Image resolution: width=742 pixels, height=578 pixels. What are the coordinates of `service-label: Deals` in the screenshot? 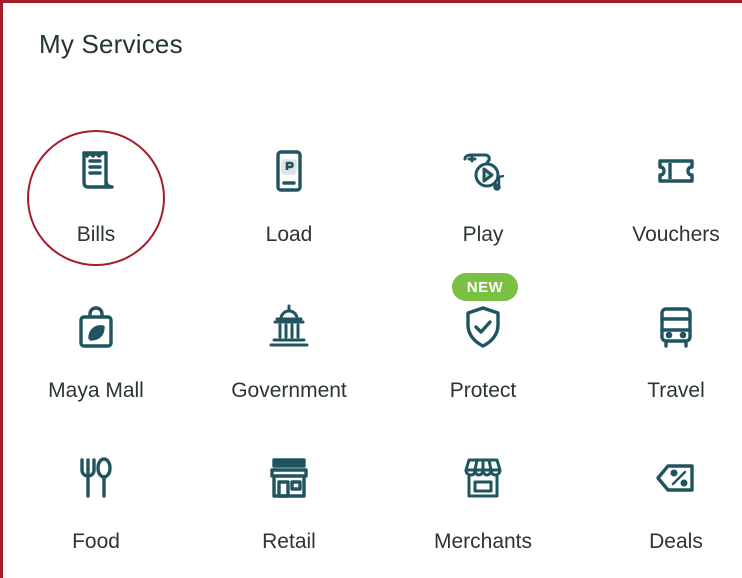 It's located at (676, 541).